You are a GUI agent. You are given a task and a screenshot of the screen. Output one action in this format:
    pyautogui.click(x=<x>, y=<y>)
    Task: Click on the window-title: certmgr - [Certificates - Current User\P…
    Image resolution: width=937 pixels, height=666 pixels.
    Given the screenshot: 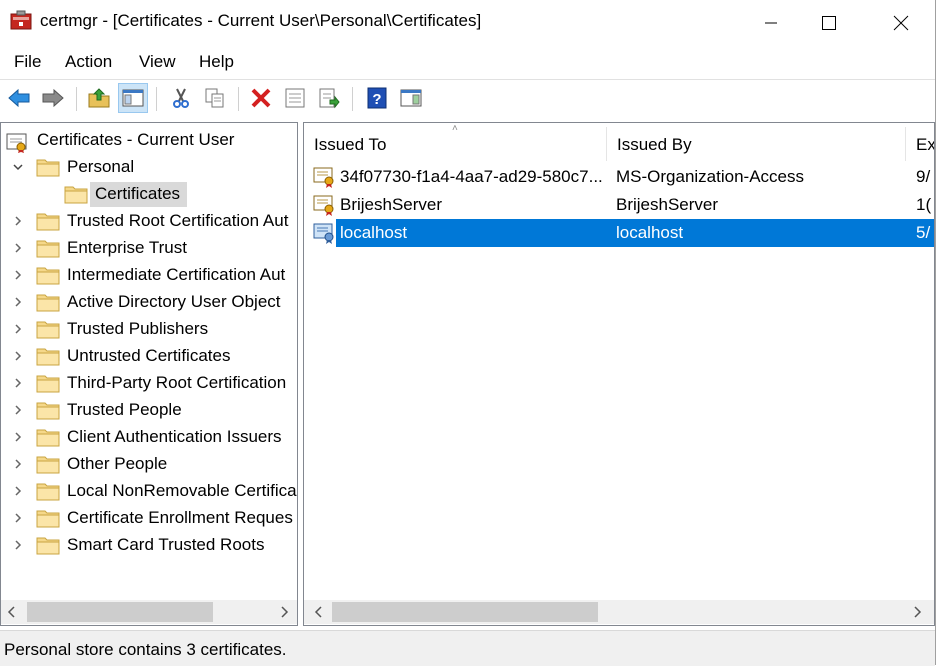 What is the action you would take?
    pyautogui.click(x=261, y=20)
    